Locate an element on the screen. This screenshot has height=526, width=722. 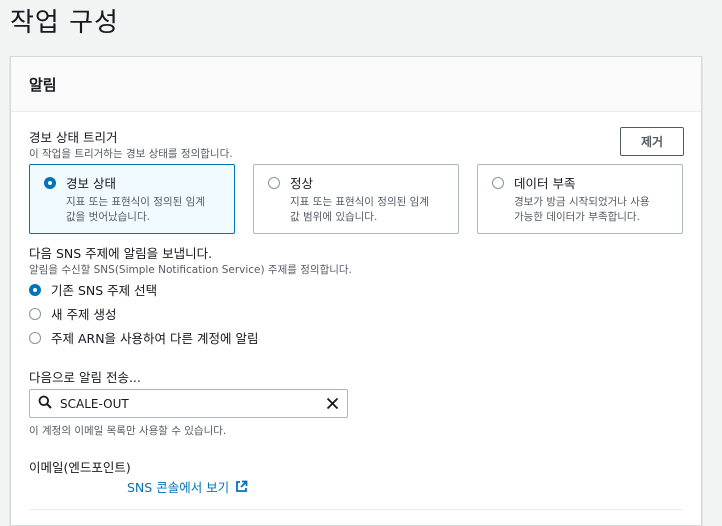
sns-console-link: SNS 콘솔에서 보기 is located at coordinates (187, 486).